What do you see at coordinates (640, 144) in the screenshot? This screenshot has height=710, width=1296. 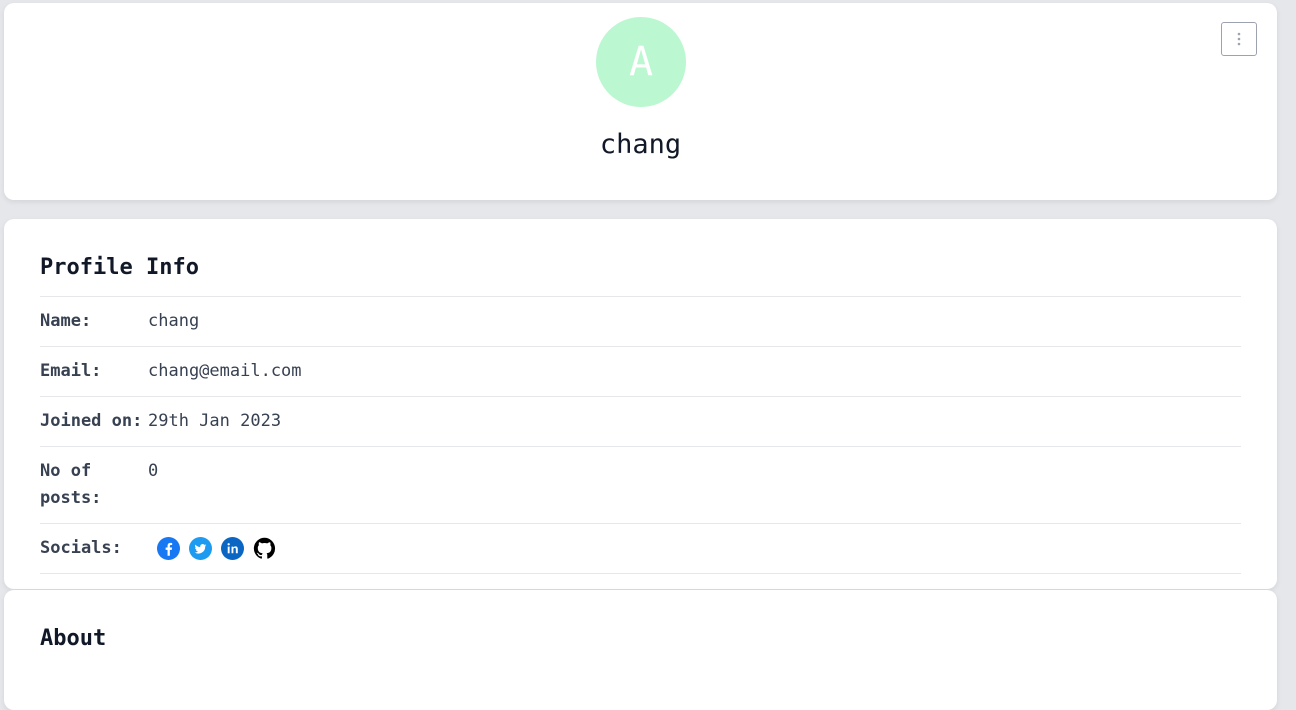 I see `profile-username: chang` at bounding box center [640, 144].